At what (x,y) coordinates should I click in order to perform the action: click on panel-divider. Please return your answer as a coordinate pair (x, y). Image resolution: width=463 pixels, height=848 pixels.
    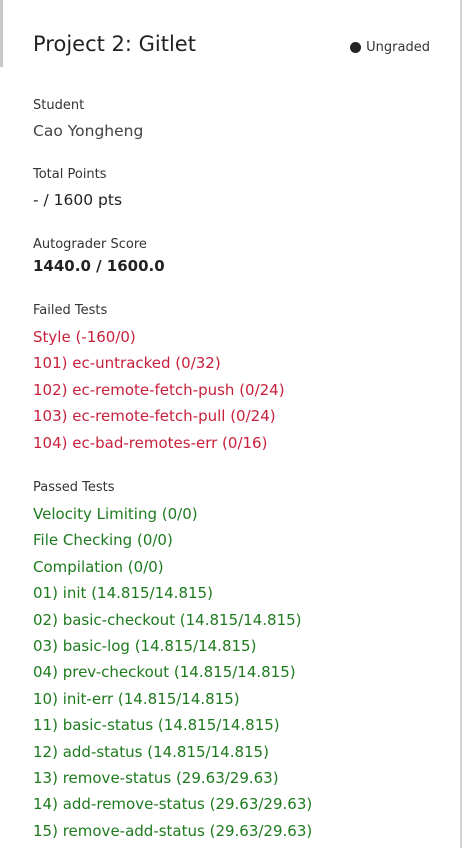
    Looking at the image, I should click on (461, 424).